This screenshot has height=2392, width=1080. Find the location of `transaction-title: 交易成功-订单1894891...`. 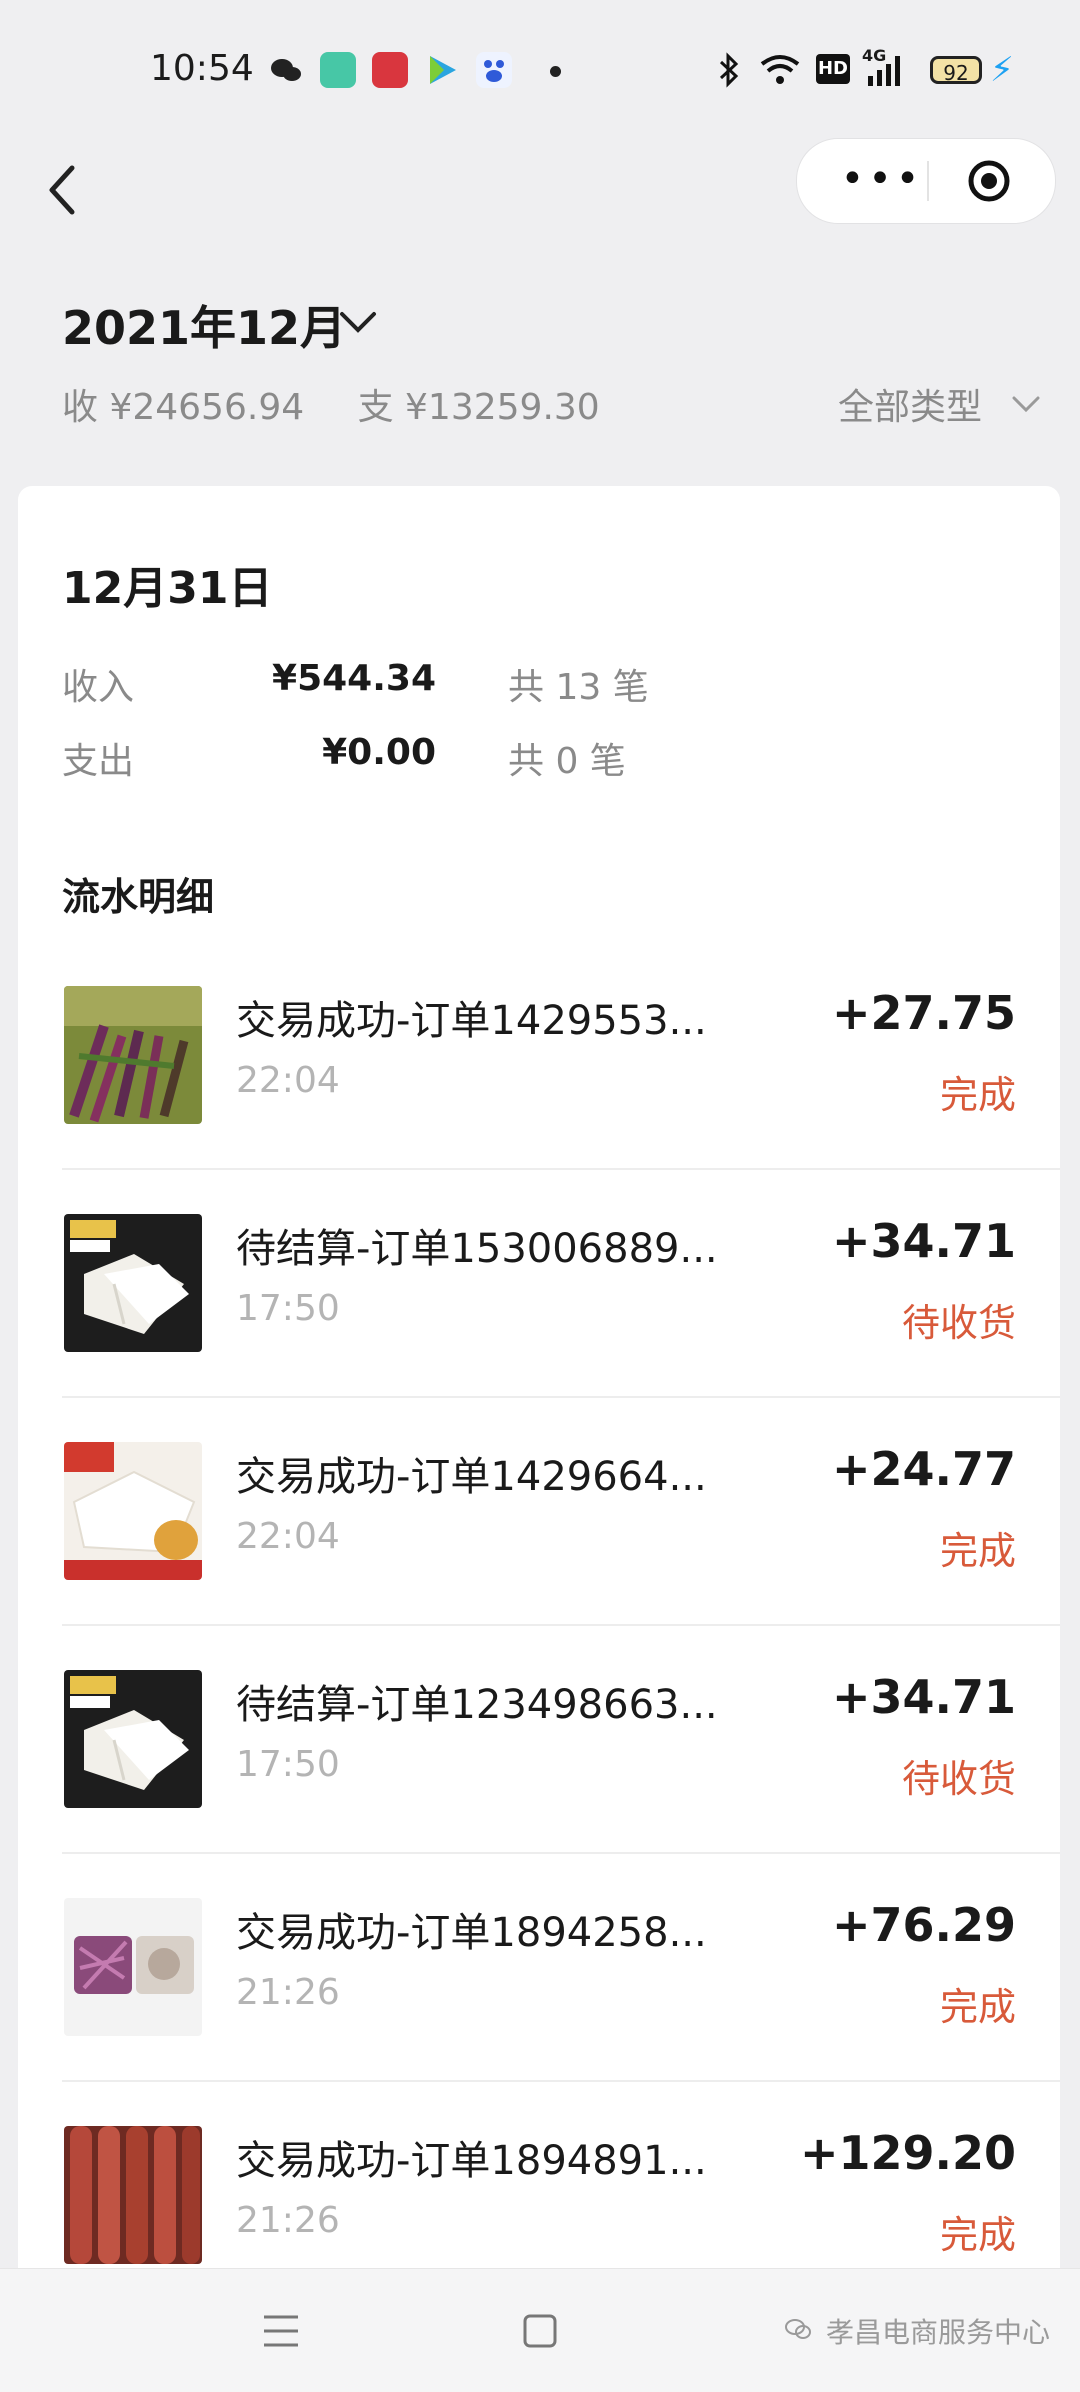

transaction-title: 交易成功-订单1894891... is located at coordinates (471, 2161).